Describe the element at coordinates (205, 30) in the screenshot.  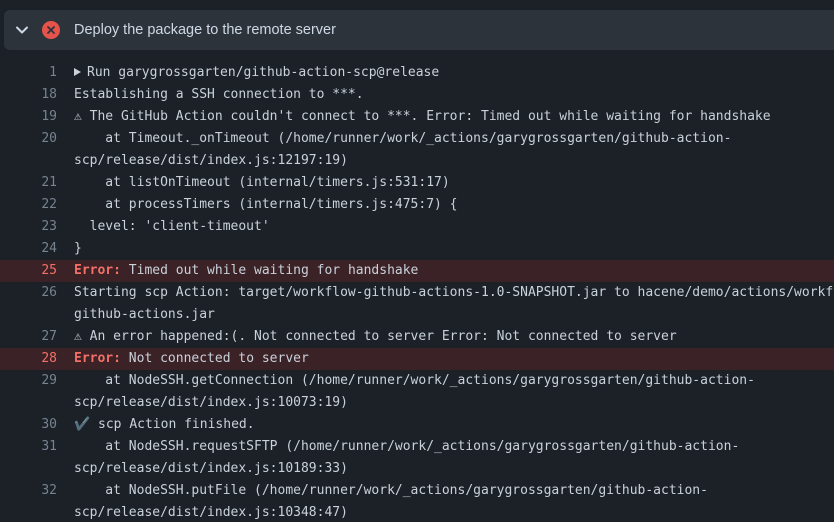
I see `step-title: Deploy the package to the remote server` at that location.